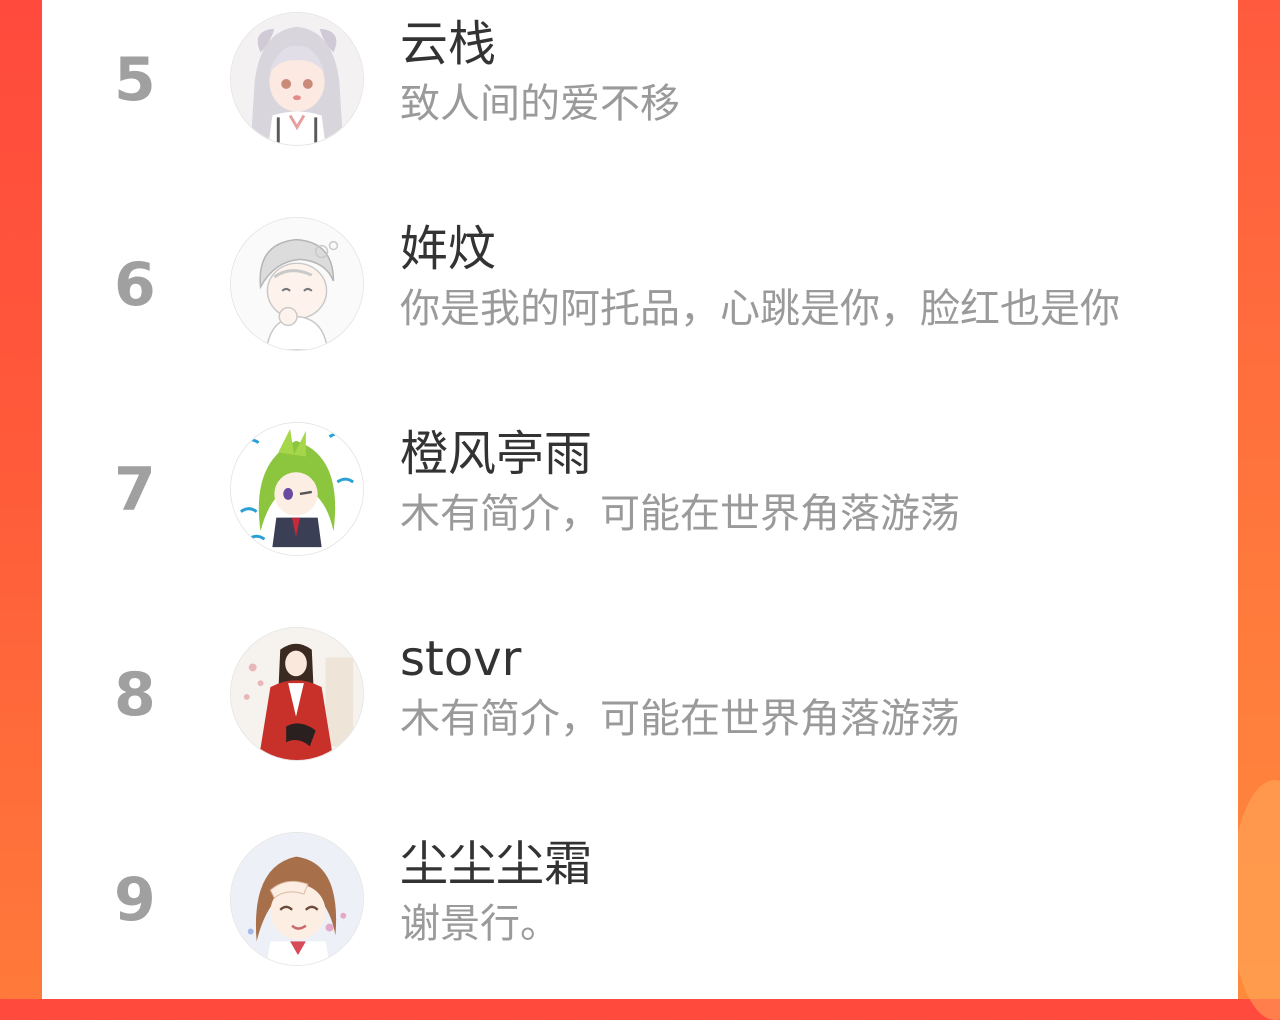 This screenshot has height=1020, width=1280. Describe the element at coordinates (640, 695) in the screenshot. I see `ranking-list-item: 8 stovr 木有简介，可能在世界角落游荡` at that location.